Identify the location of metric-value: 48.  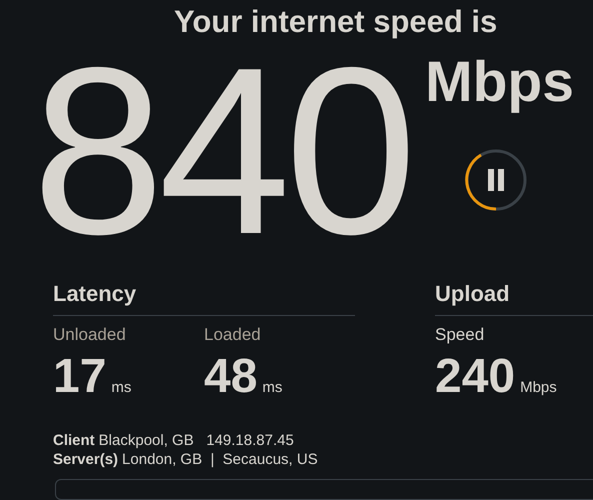
(231, 376).